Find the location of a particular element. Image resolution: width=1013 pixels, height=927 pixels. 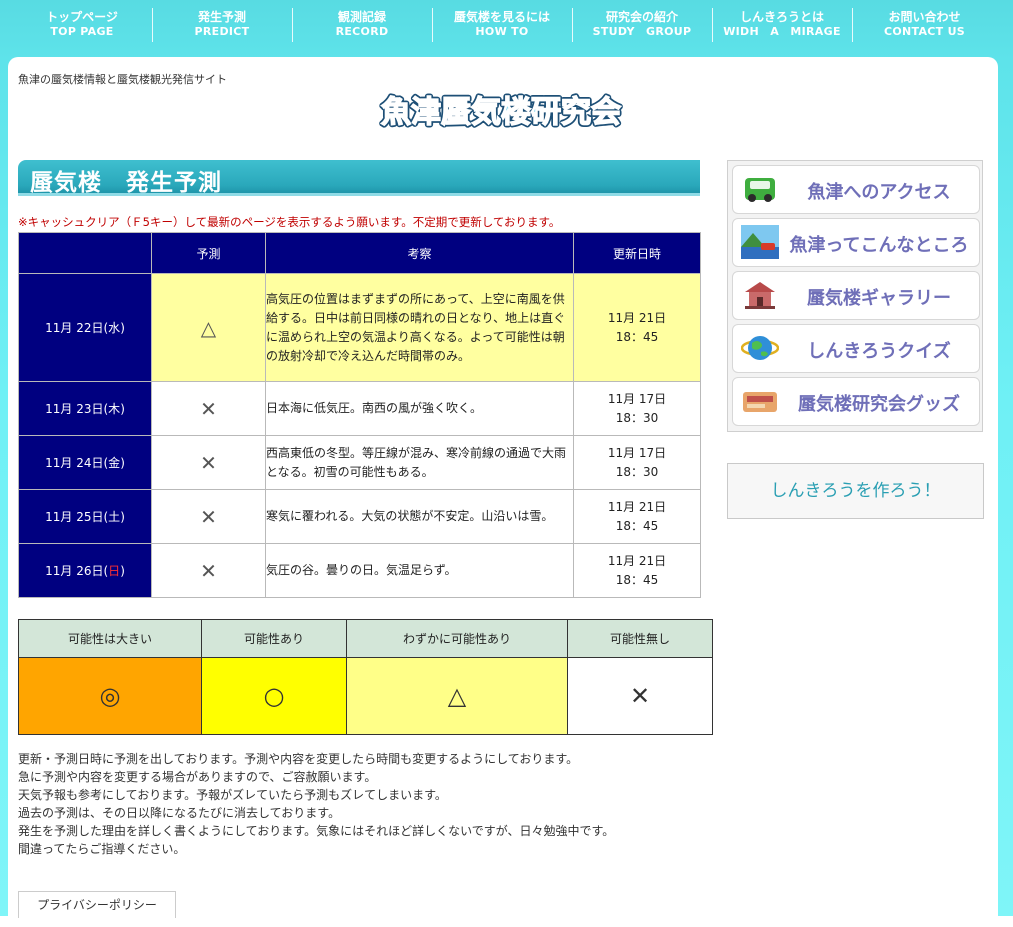

nav-label-jp: トップページ is located at coordinates (82, 17).